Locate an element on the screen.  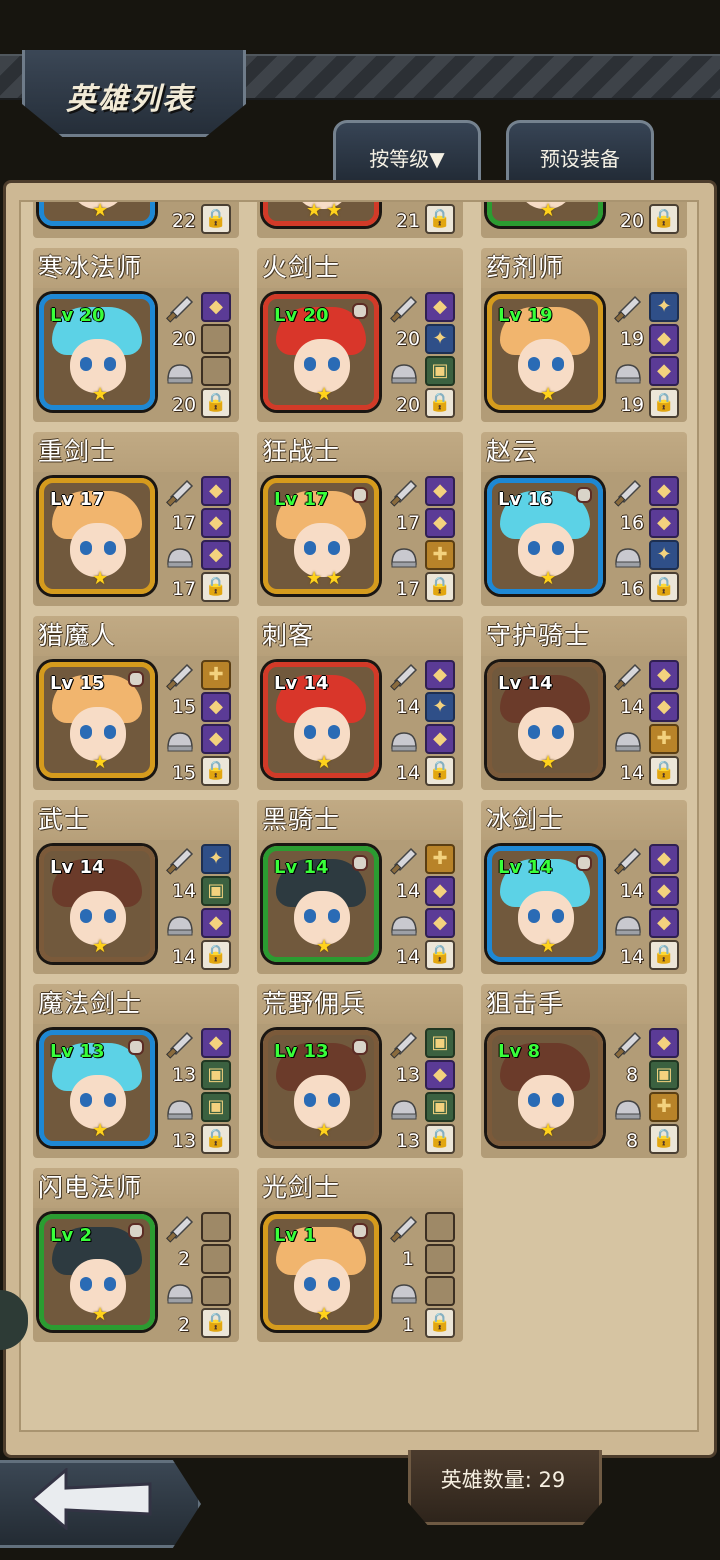
hero-card: 冰剑士 Lv 14 ★ 14 14 ◆ ◆ ◆ 🔒 is located at coordinates (584, 887).